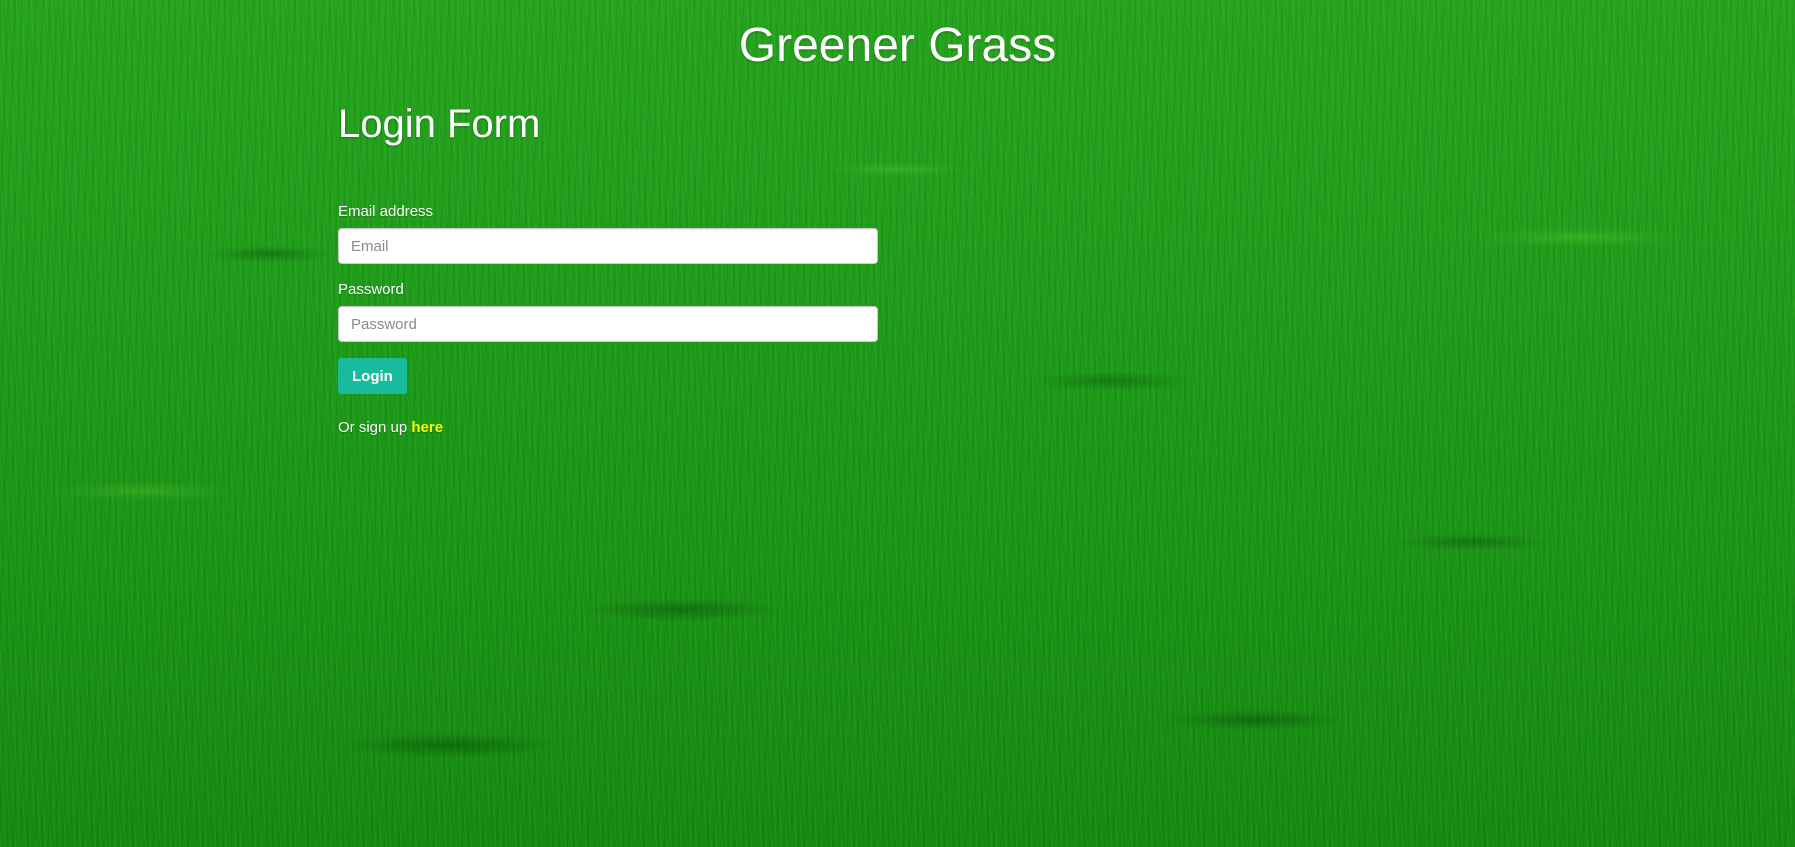 Image resolution: width=1795 pixels, height=847 pixels. What do you see at coordinates (375, 427) in the screenshot?
I see `signup-prompt: Or sign up` at bounding box center [375, 427].